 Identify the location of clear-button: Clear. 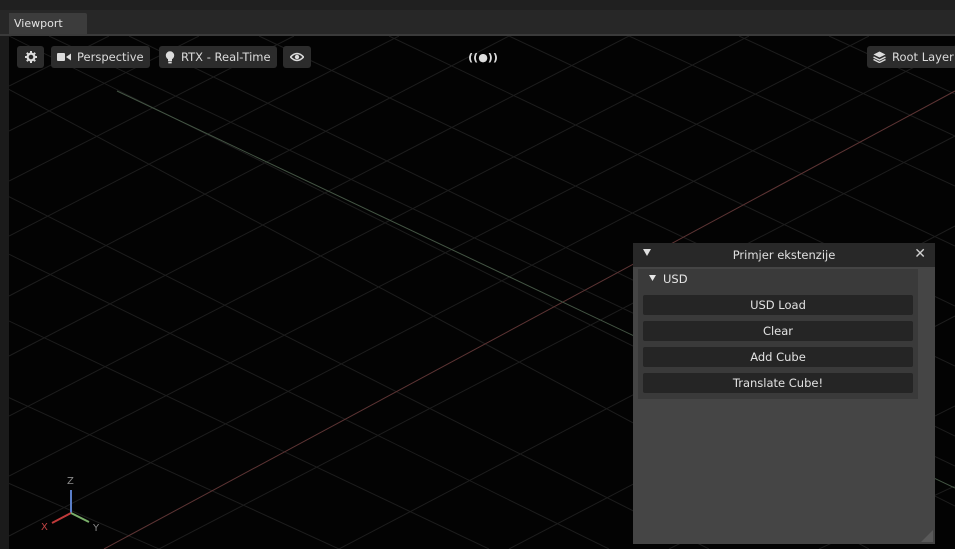
(778, 331).